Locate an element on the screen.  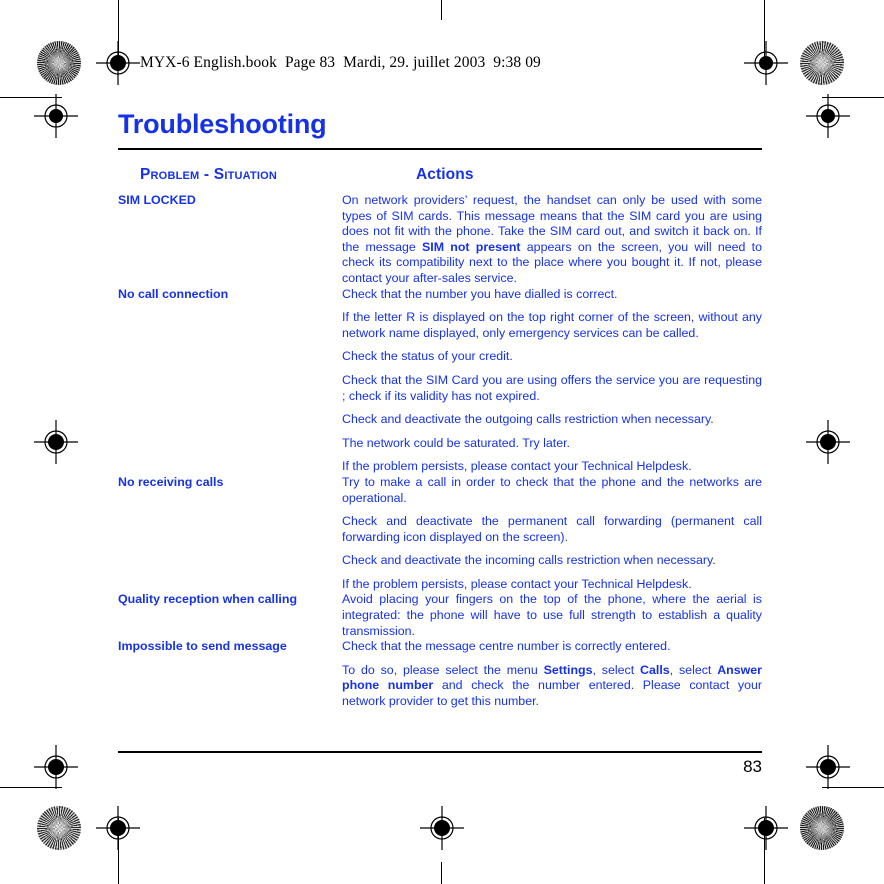
registration-mark-bottom-center is located at coordinates (442, 828).